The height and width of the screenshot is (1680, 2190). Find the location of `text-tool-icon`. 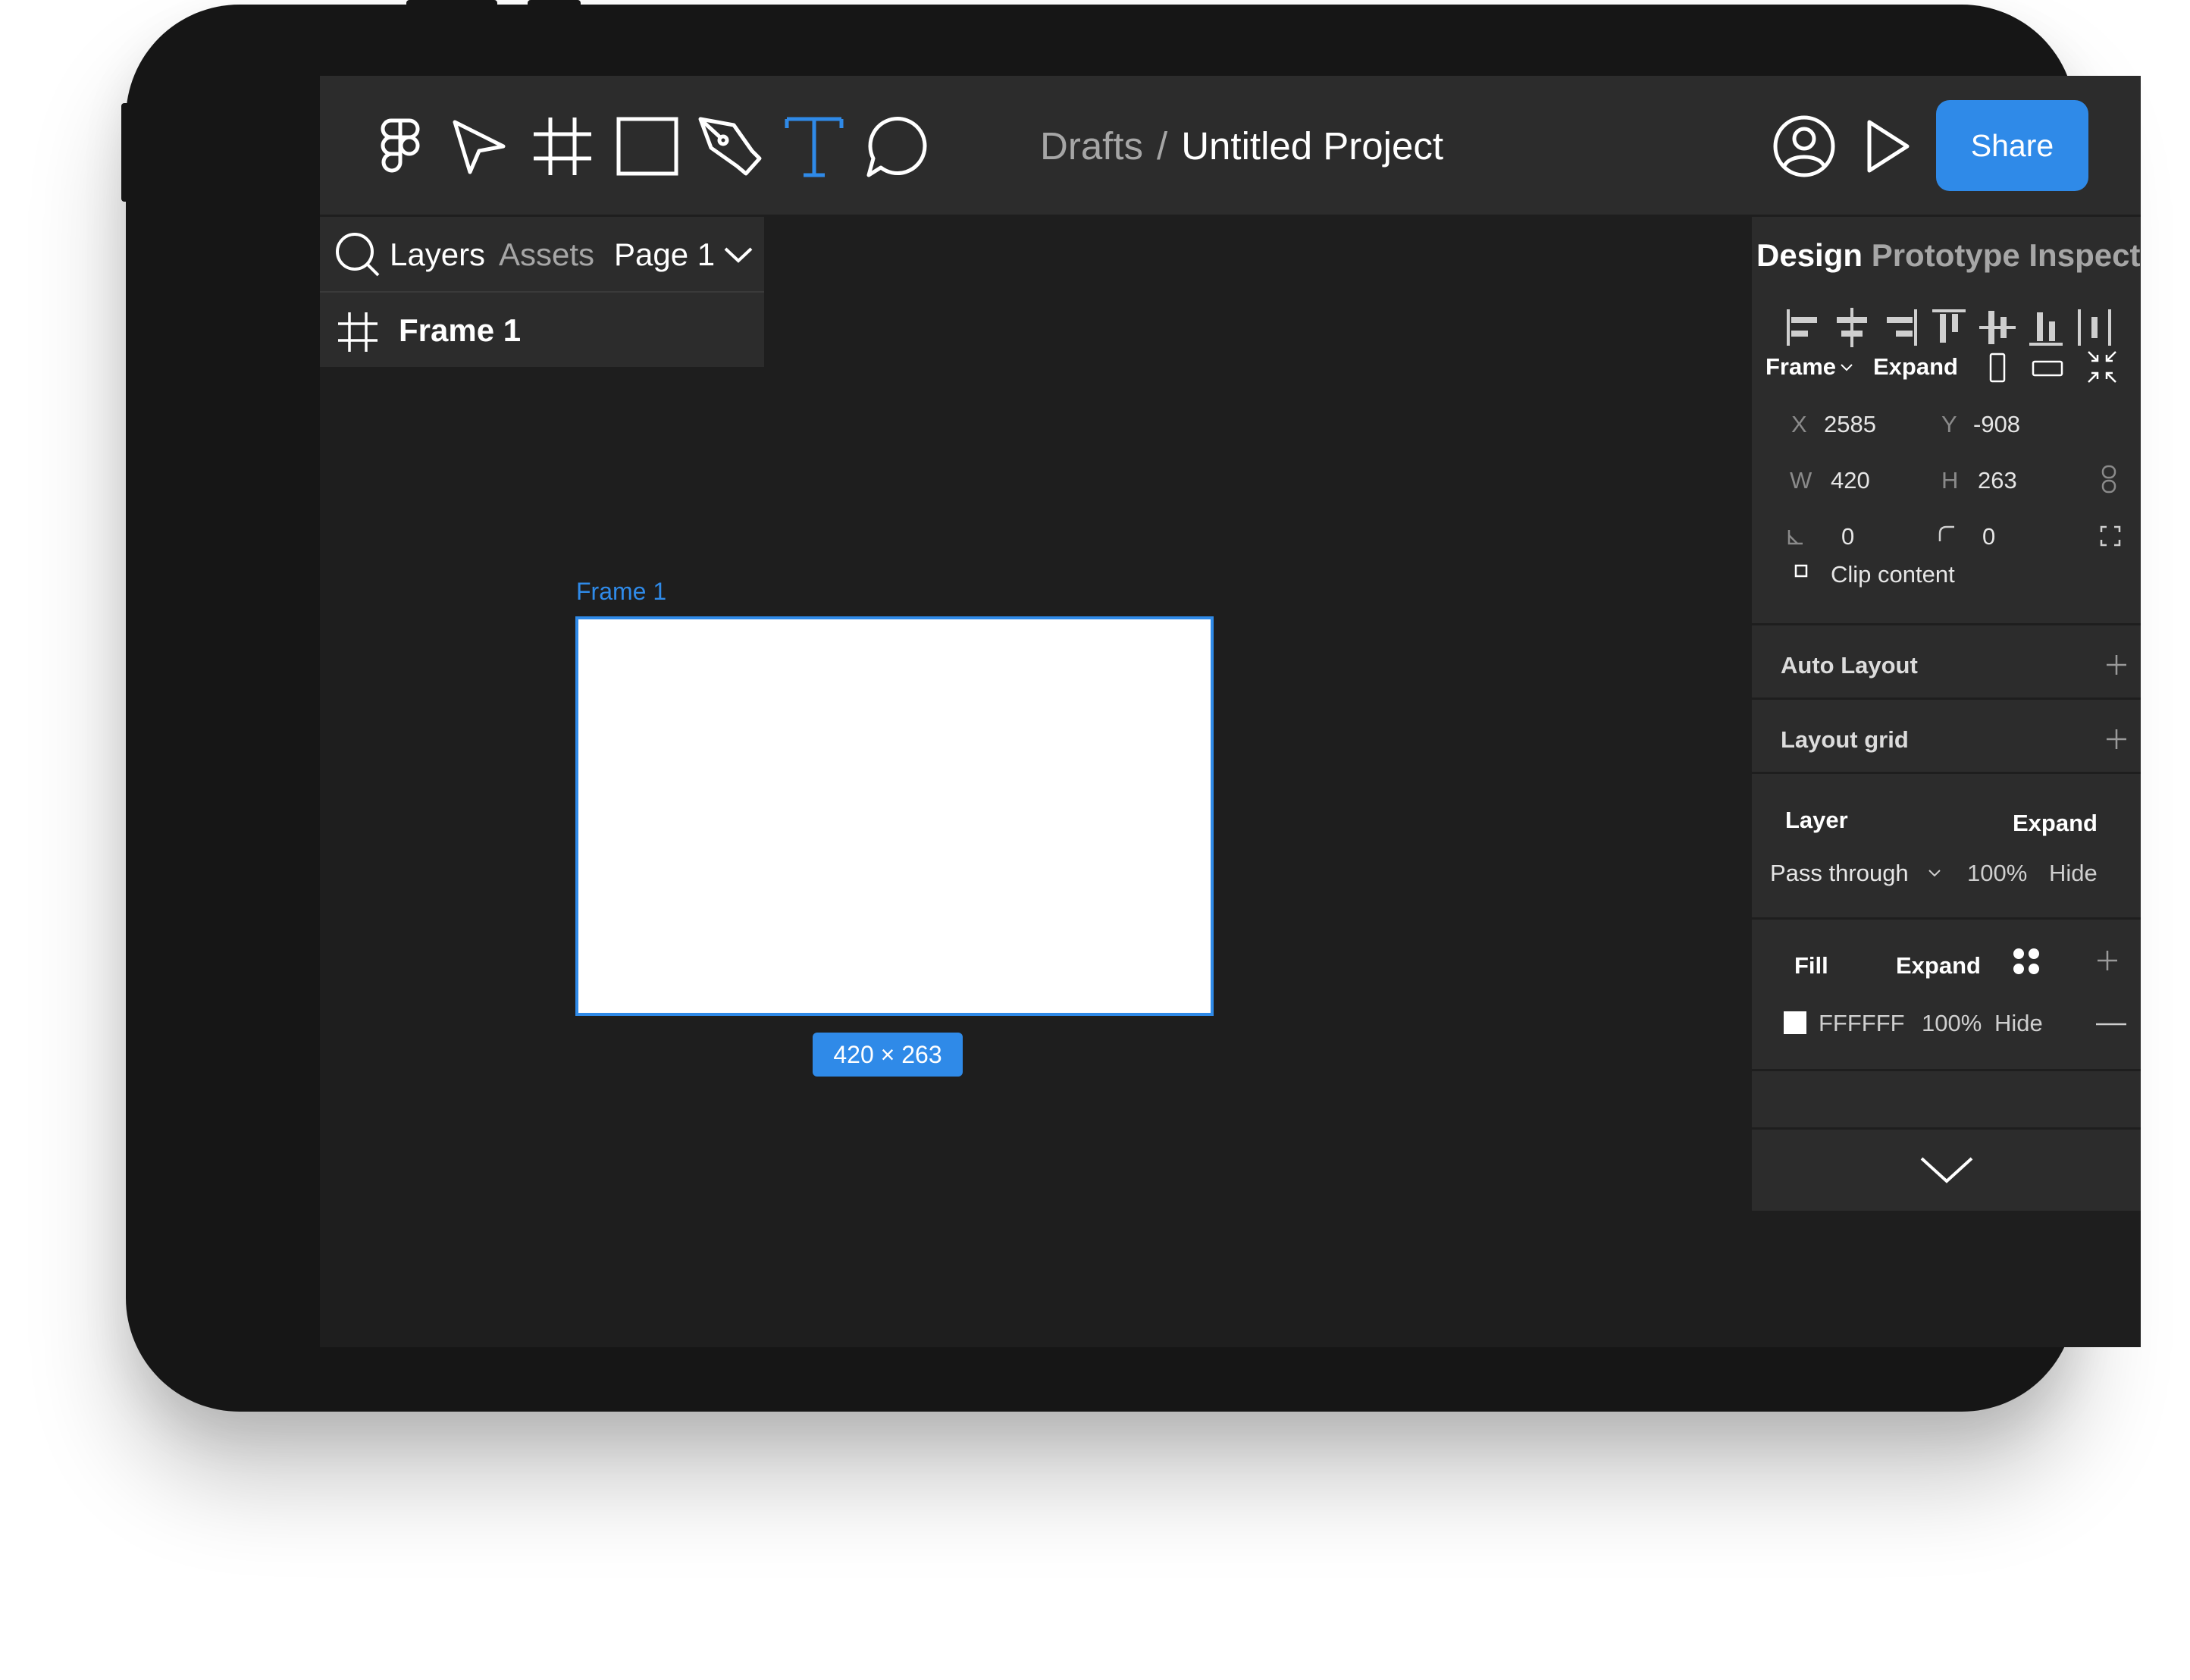

text-tool-icon is located at coordinates (814, 146).